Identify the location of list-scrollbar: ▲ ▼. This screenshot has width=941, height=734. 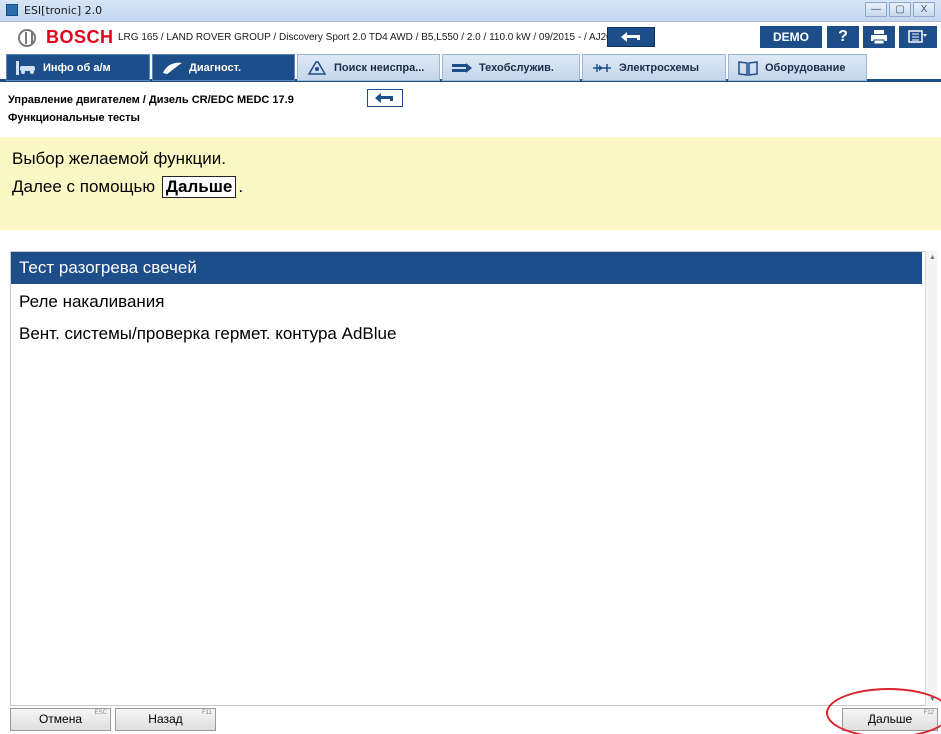
(931, 478).